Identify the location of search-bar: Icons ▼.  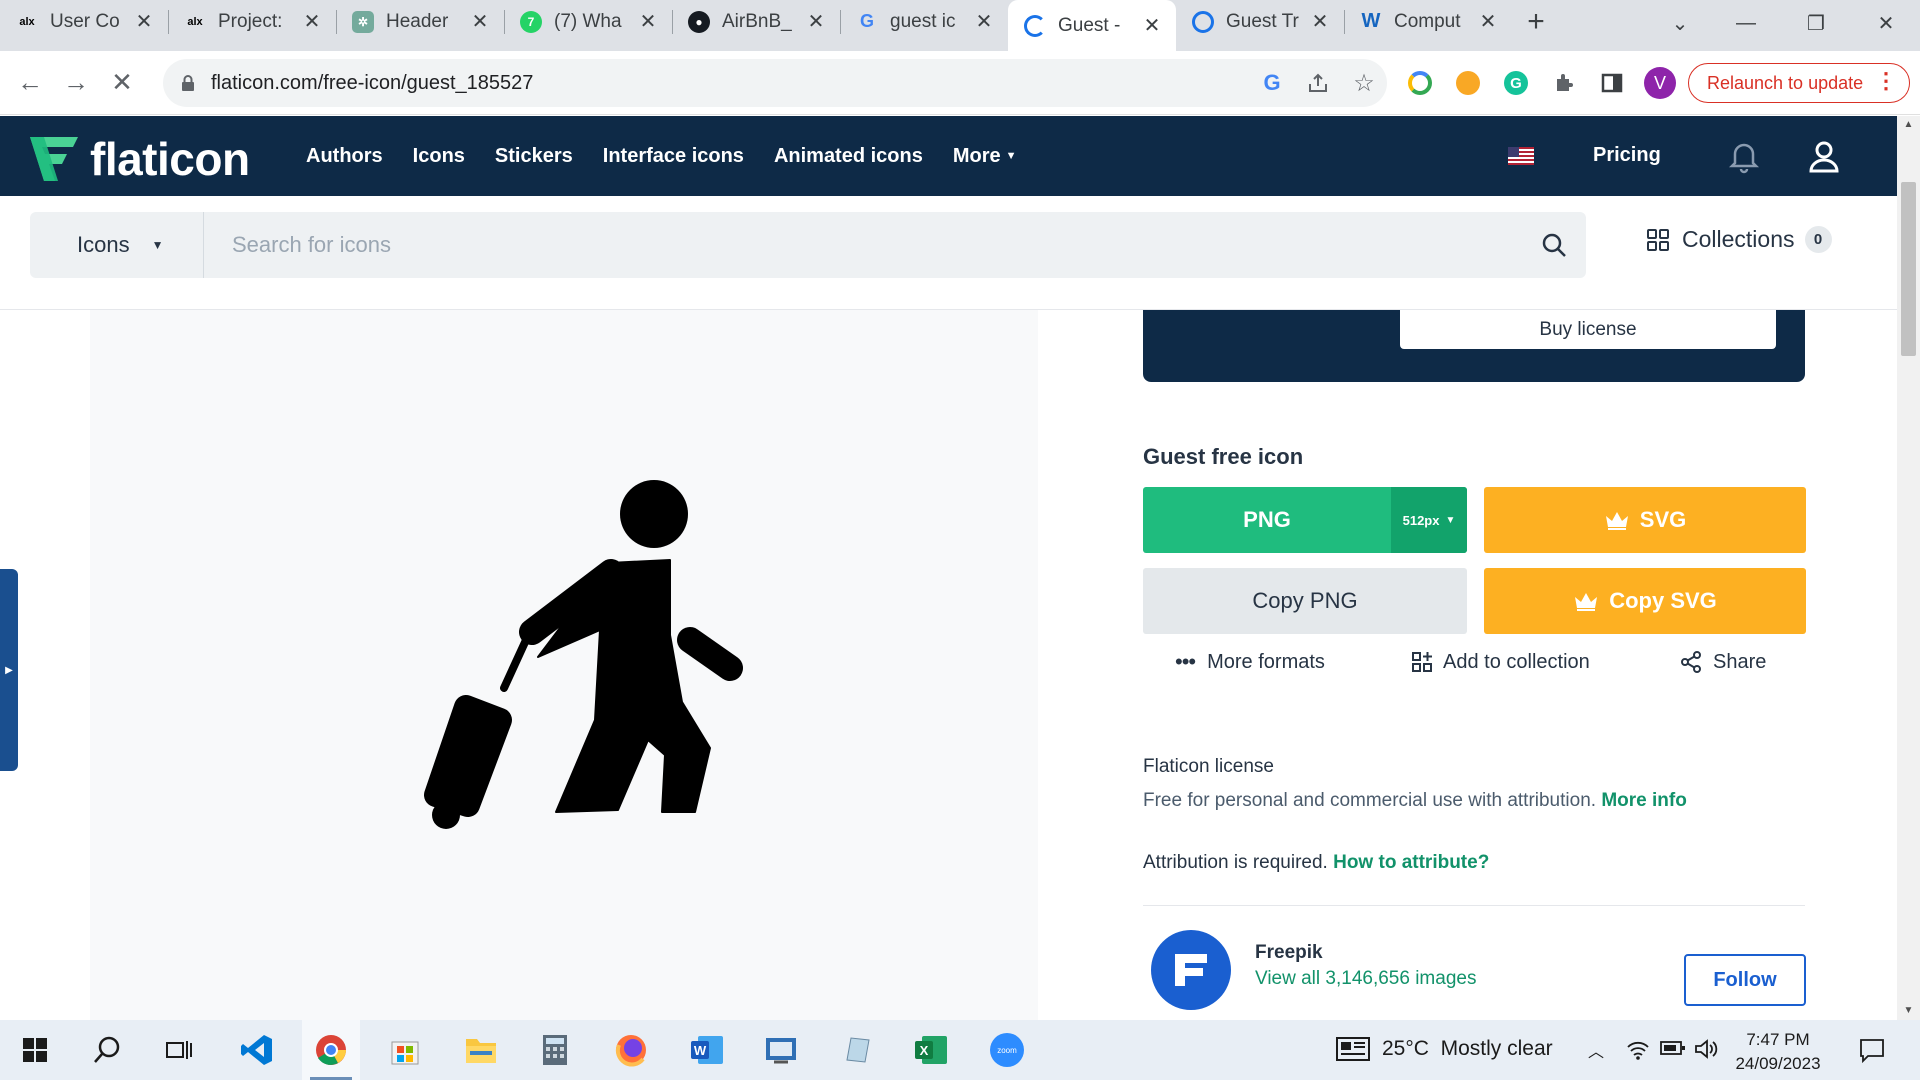
(808, 245).